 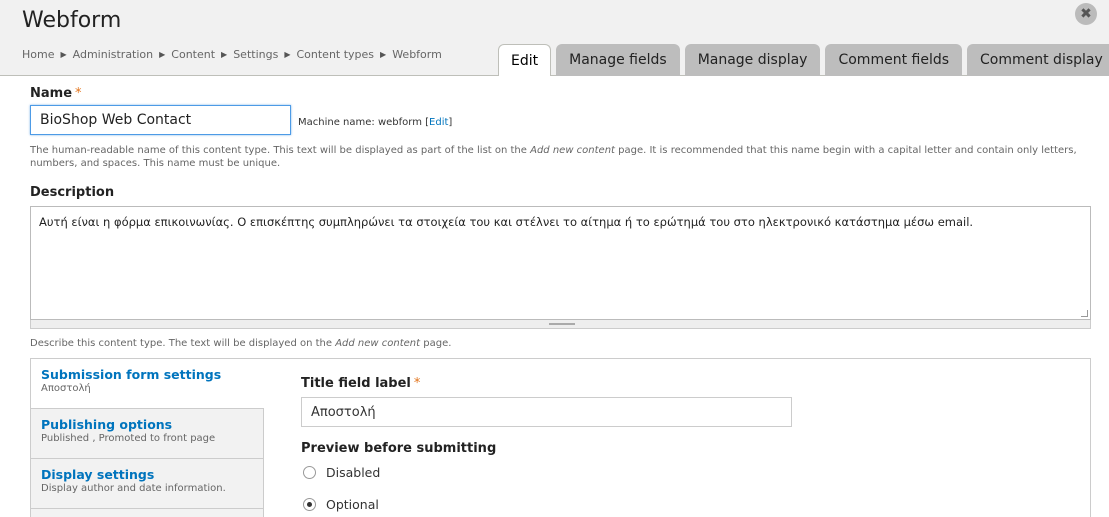 I want to click on radio-checked-icon, so click(x=309, y=504).